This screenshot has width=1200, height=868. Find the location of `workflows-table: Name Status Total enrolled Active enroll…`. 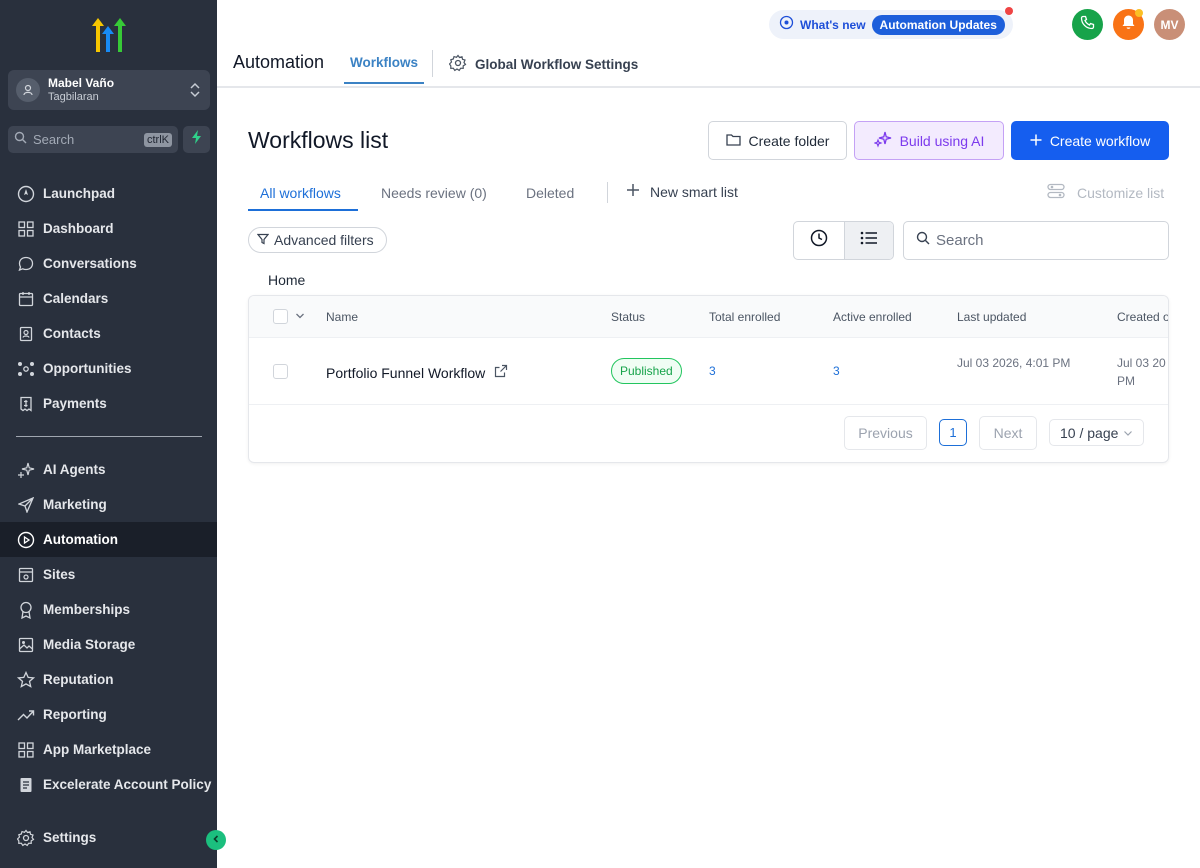

workflows-table: Name Status Total enrolled Active enroll… is located at coordinates (708, 379).